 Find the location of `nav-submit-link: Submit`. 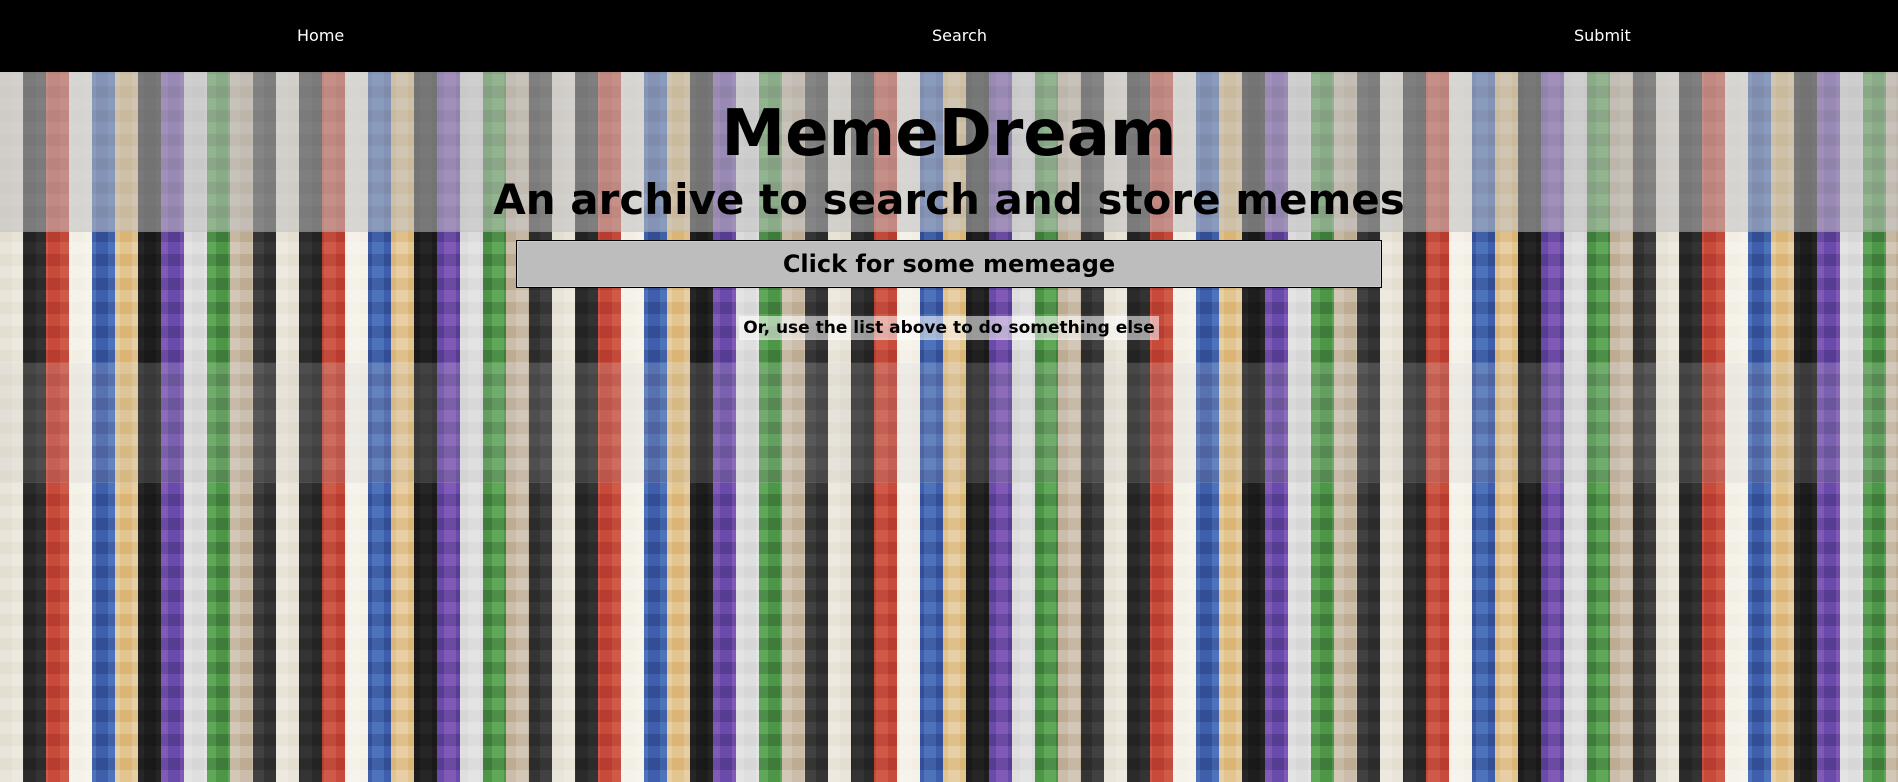

nav-submit-link: Submit is located at coordinates (1602, 35).